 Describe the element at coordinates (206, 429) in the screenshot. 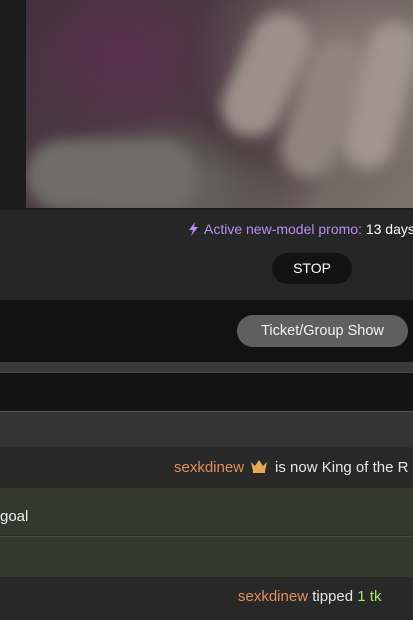

I see `chat-header-bar` at that location.